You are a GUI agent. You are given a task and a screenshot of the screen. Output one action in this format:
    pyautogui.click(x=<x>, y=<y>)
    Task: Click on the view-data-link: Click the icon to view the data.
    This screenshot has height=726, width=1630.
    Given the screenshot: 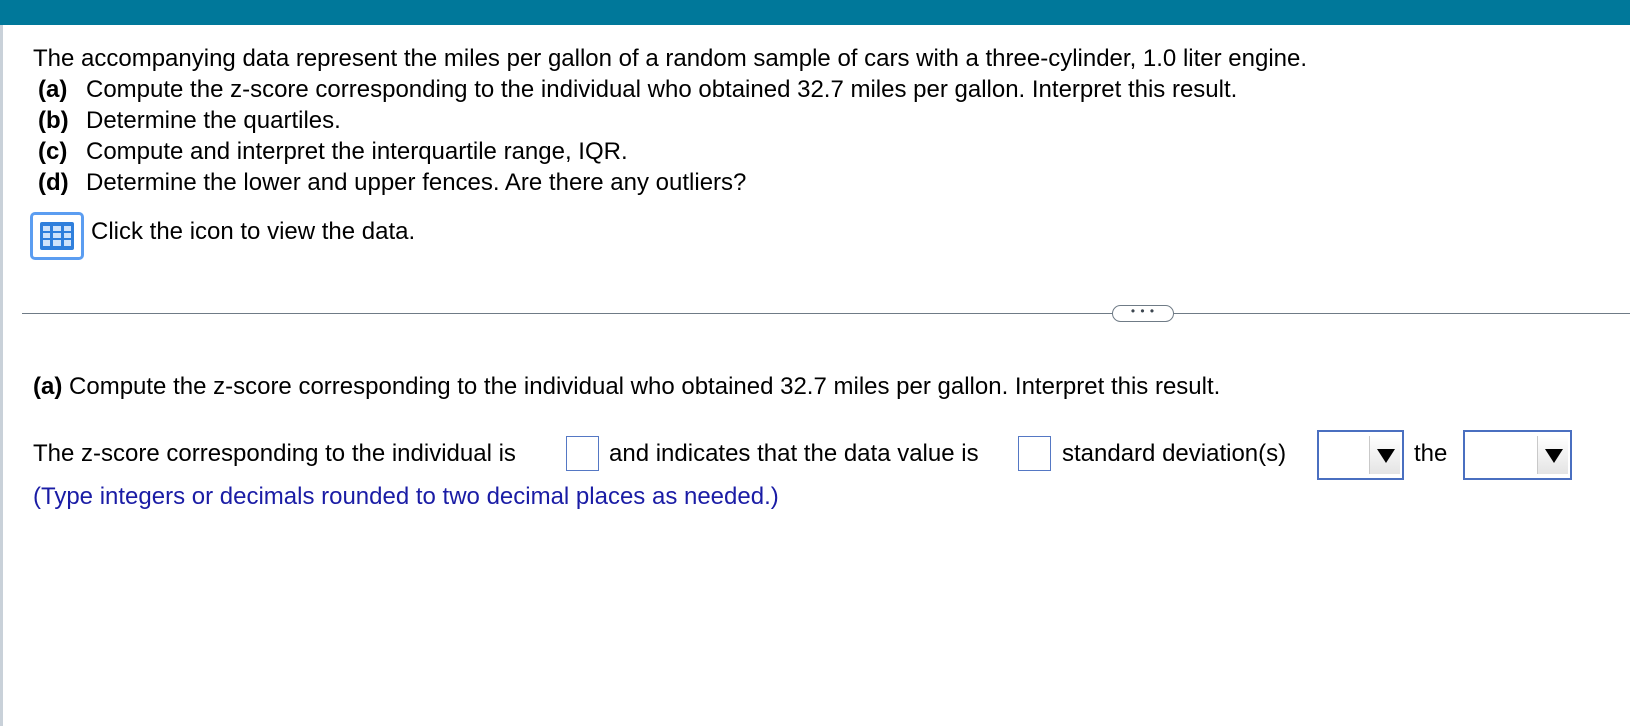 What is the action you would take?
    pyautogui.click(x=253, y=232)
    